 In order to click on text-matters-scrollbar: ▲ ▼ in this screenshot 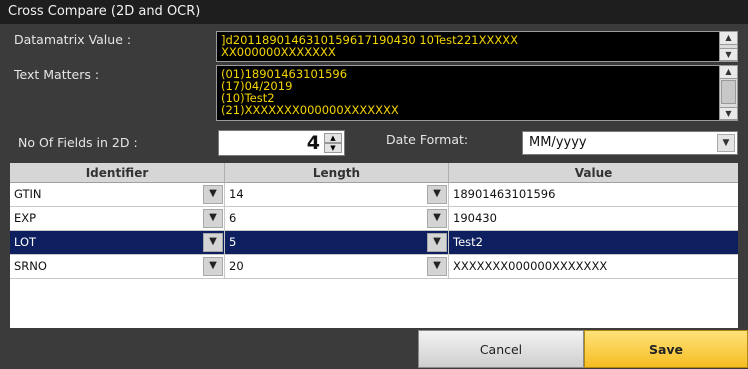, I will do `click(728, 93)`.